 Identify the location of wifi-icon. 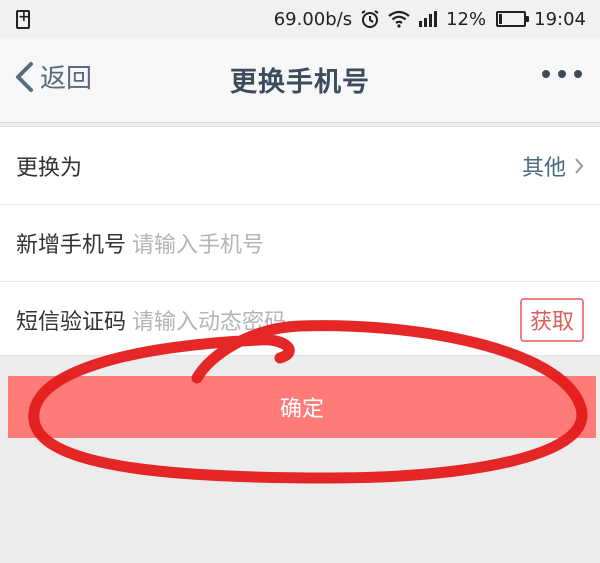
(399, 19).